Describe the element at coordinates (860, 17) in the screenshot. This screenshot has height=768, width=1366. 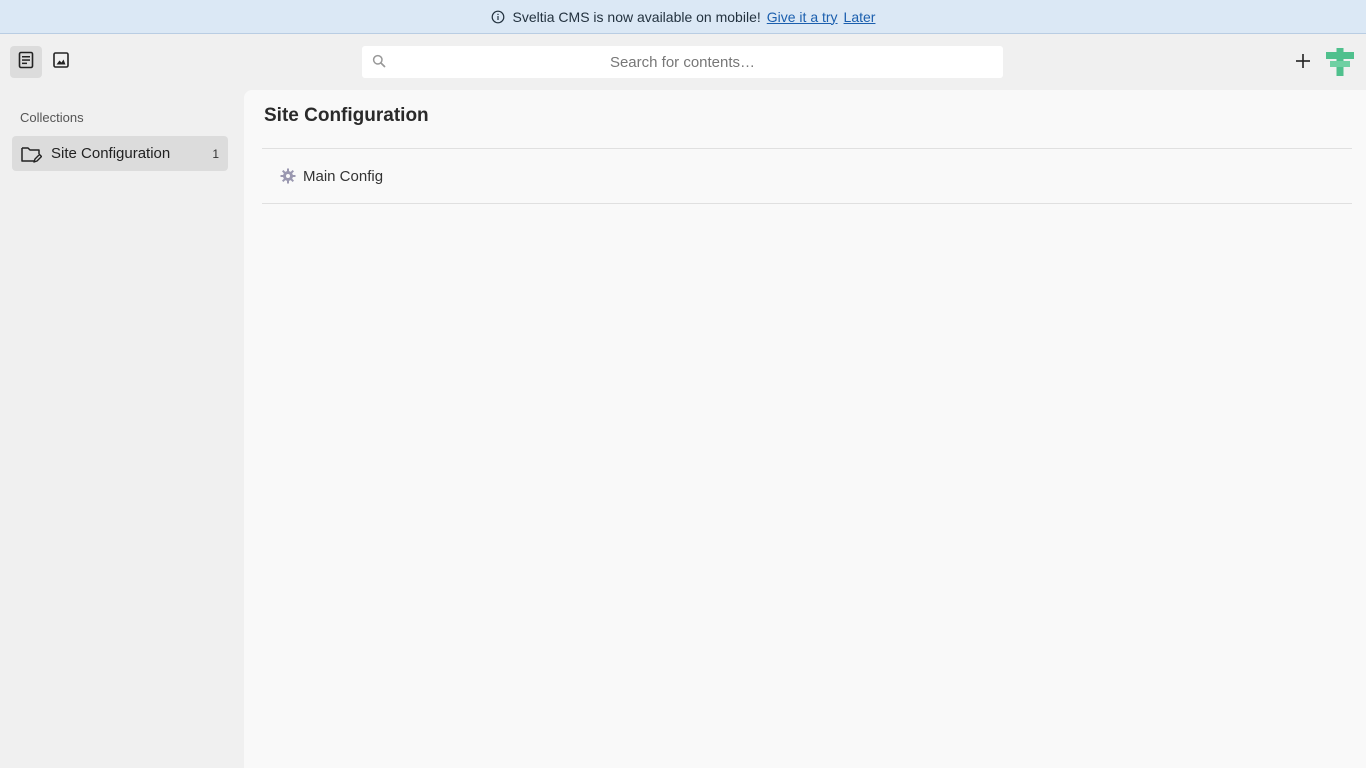
I see `later-link: Later` at that location.